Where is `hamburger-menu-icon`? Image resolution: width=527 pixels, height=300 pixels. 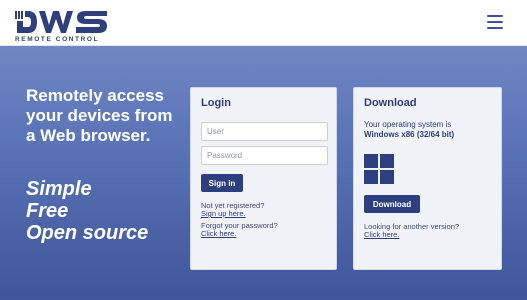 hamburger-menu-icon is located at coordinates (495, 22).